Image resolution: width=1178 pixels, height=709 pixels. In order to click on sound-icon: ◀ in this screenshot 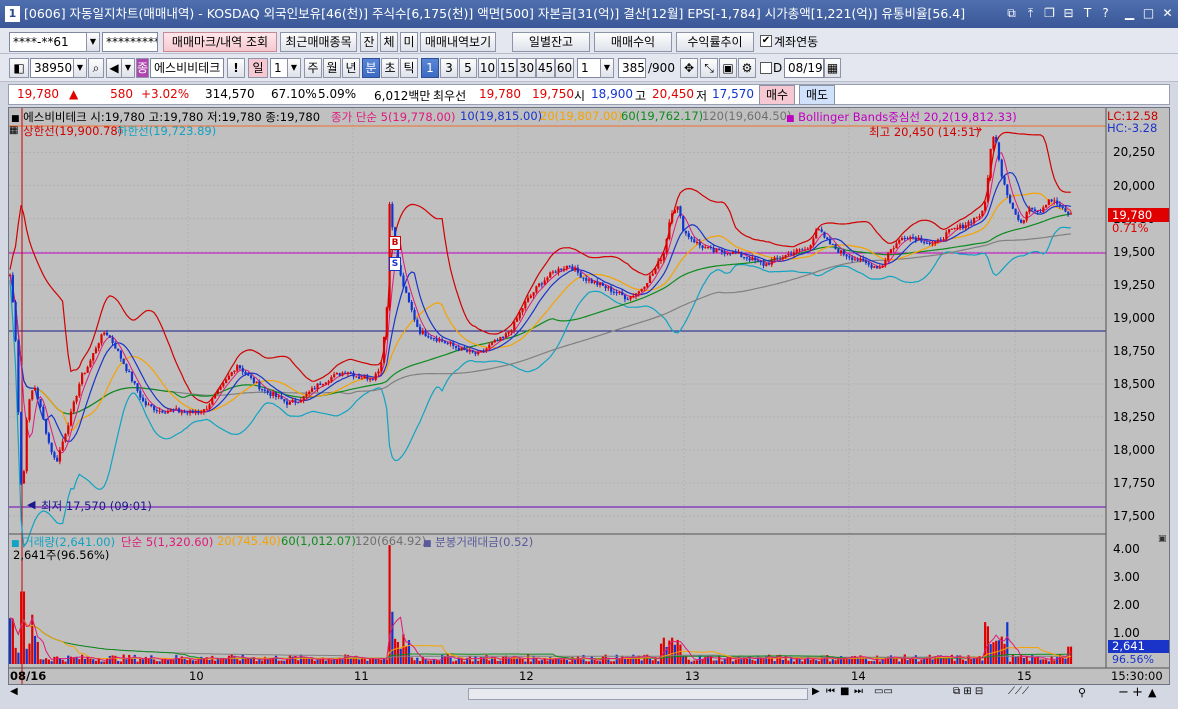, I will do `click(114, 68)`.